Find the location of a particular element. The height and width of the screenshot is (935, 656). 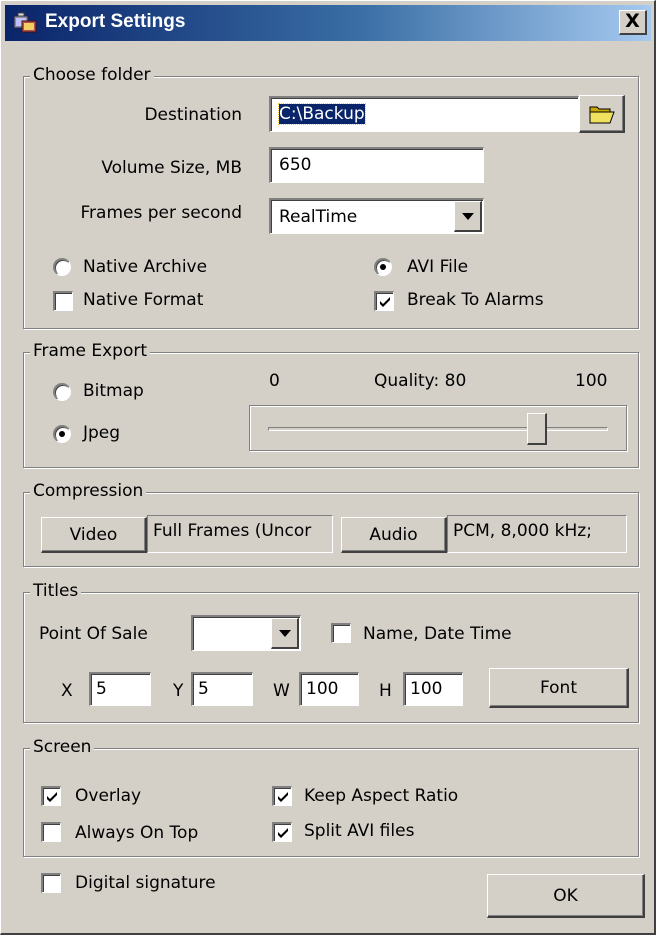

destination-label: Destination is located at coordinates (193, 115).